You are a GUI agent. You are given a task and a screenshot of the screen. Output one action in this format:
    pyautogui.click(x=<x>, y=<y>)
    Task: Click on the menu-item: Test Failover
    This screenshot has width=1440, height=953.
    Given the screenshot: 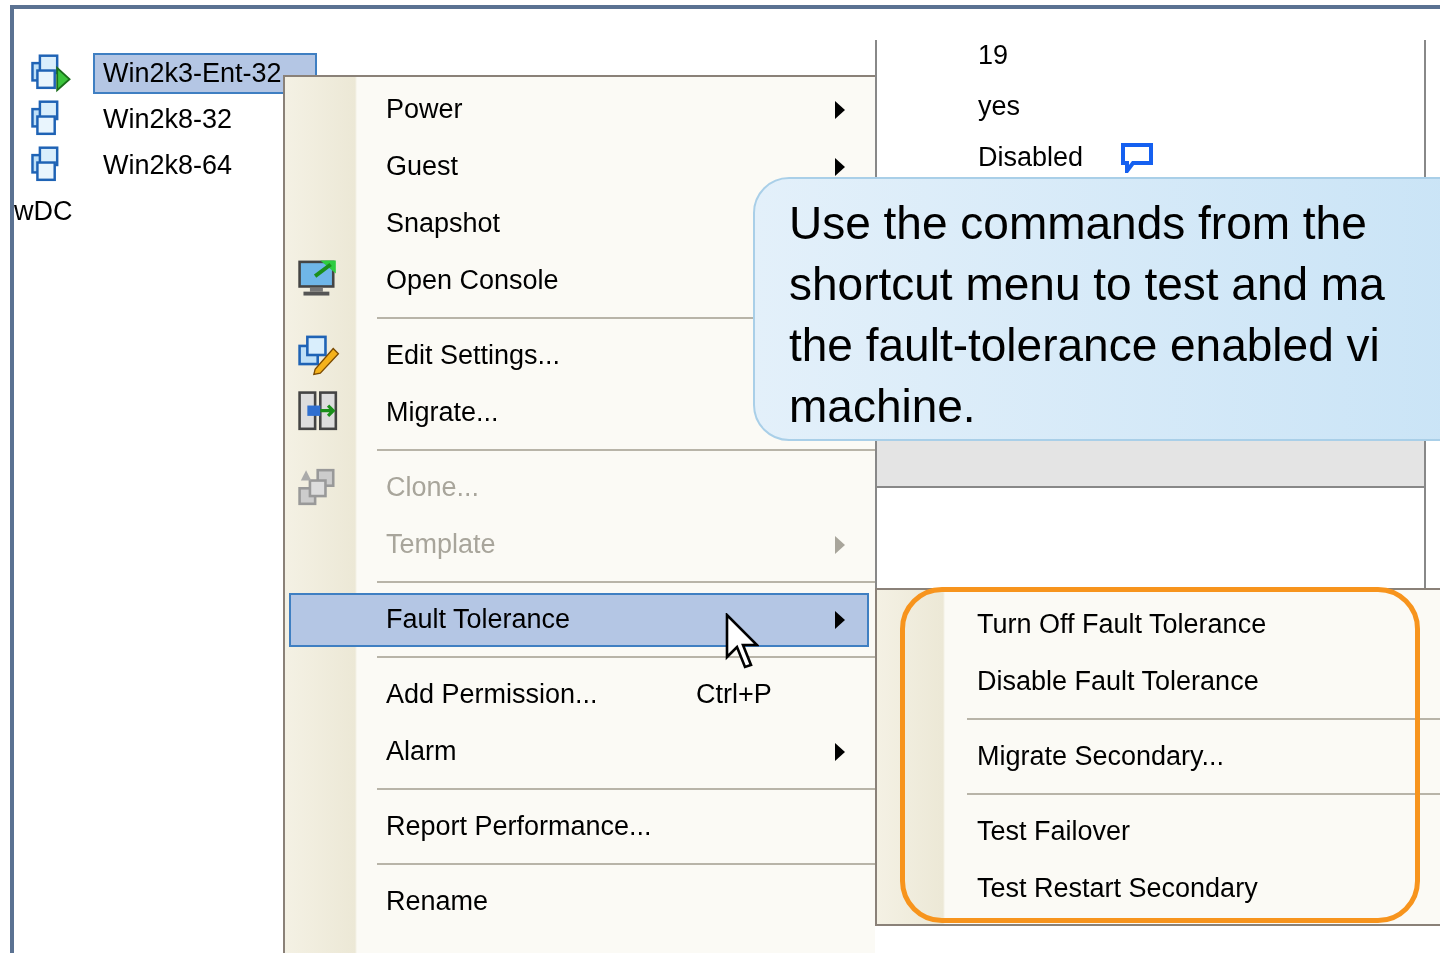 What is the action you would take?
    pyautogui.click(x=1192, y=831)
    